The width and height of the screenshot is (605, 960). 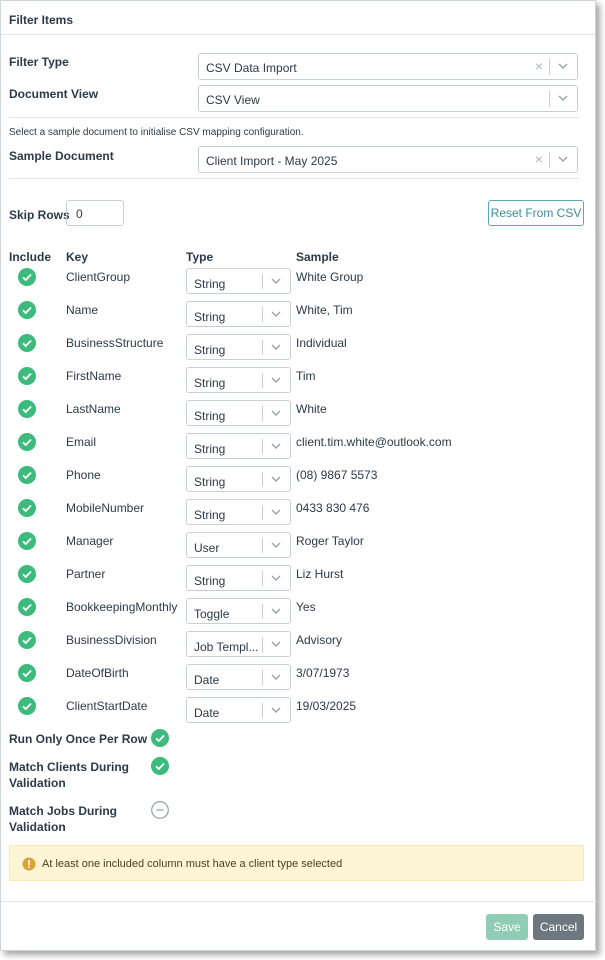 What do you see at coordinates (95, 213) in the screenshot?
I see `skip-rows-input: 0` at bounding box center [95, 213].